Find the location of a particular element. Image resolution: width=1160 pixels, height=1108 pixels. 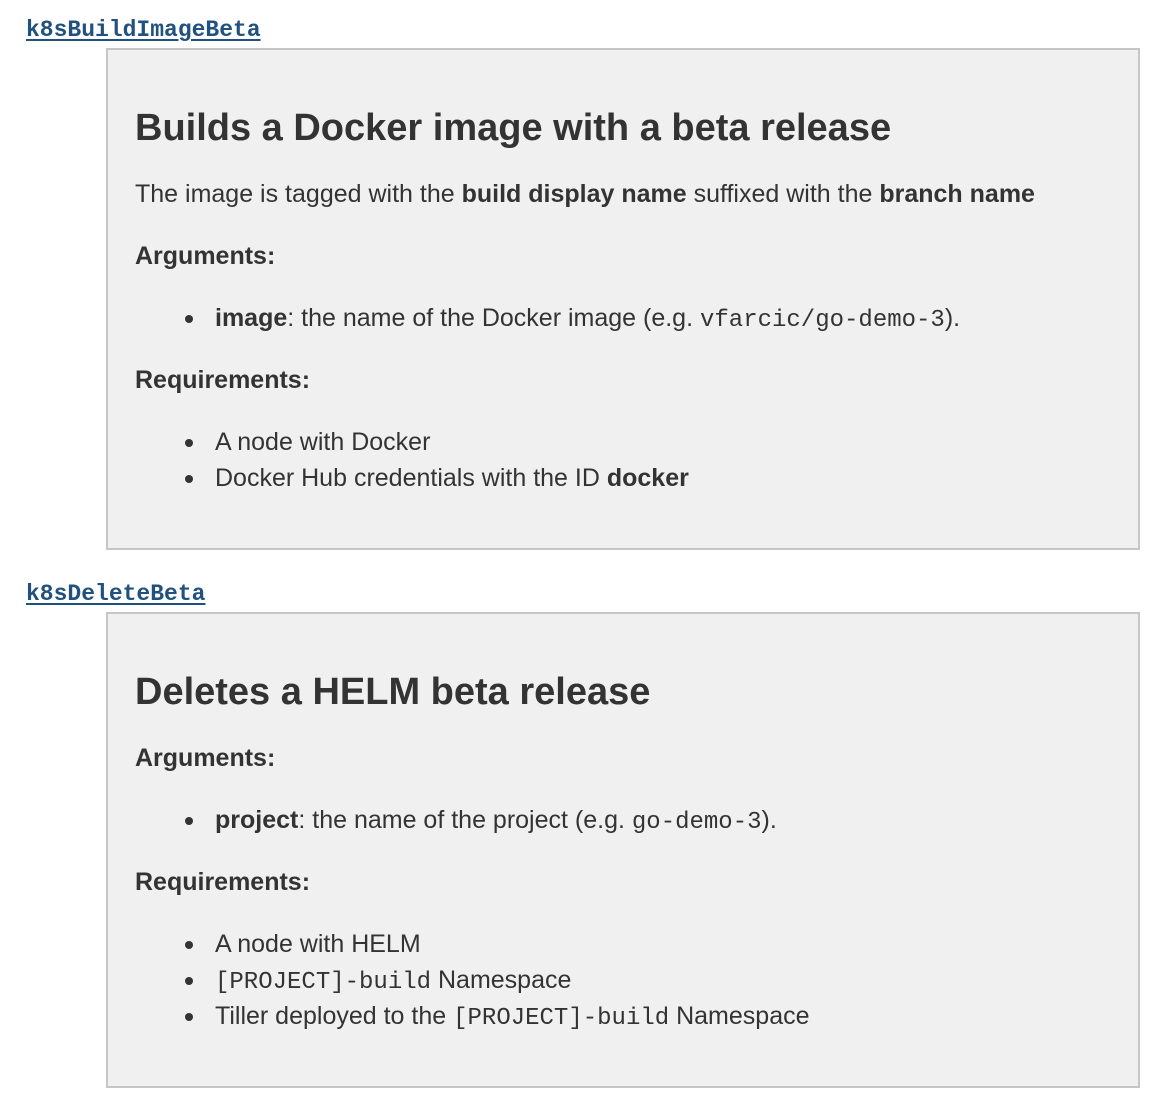

step-link-k8sBuildImageBeta: k8sBuildImageBeta is located at coordinates (143, 30).